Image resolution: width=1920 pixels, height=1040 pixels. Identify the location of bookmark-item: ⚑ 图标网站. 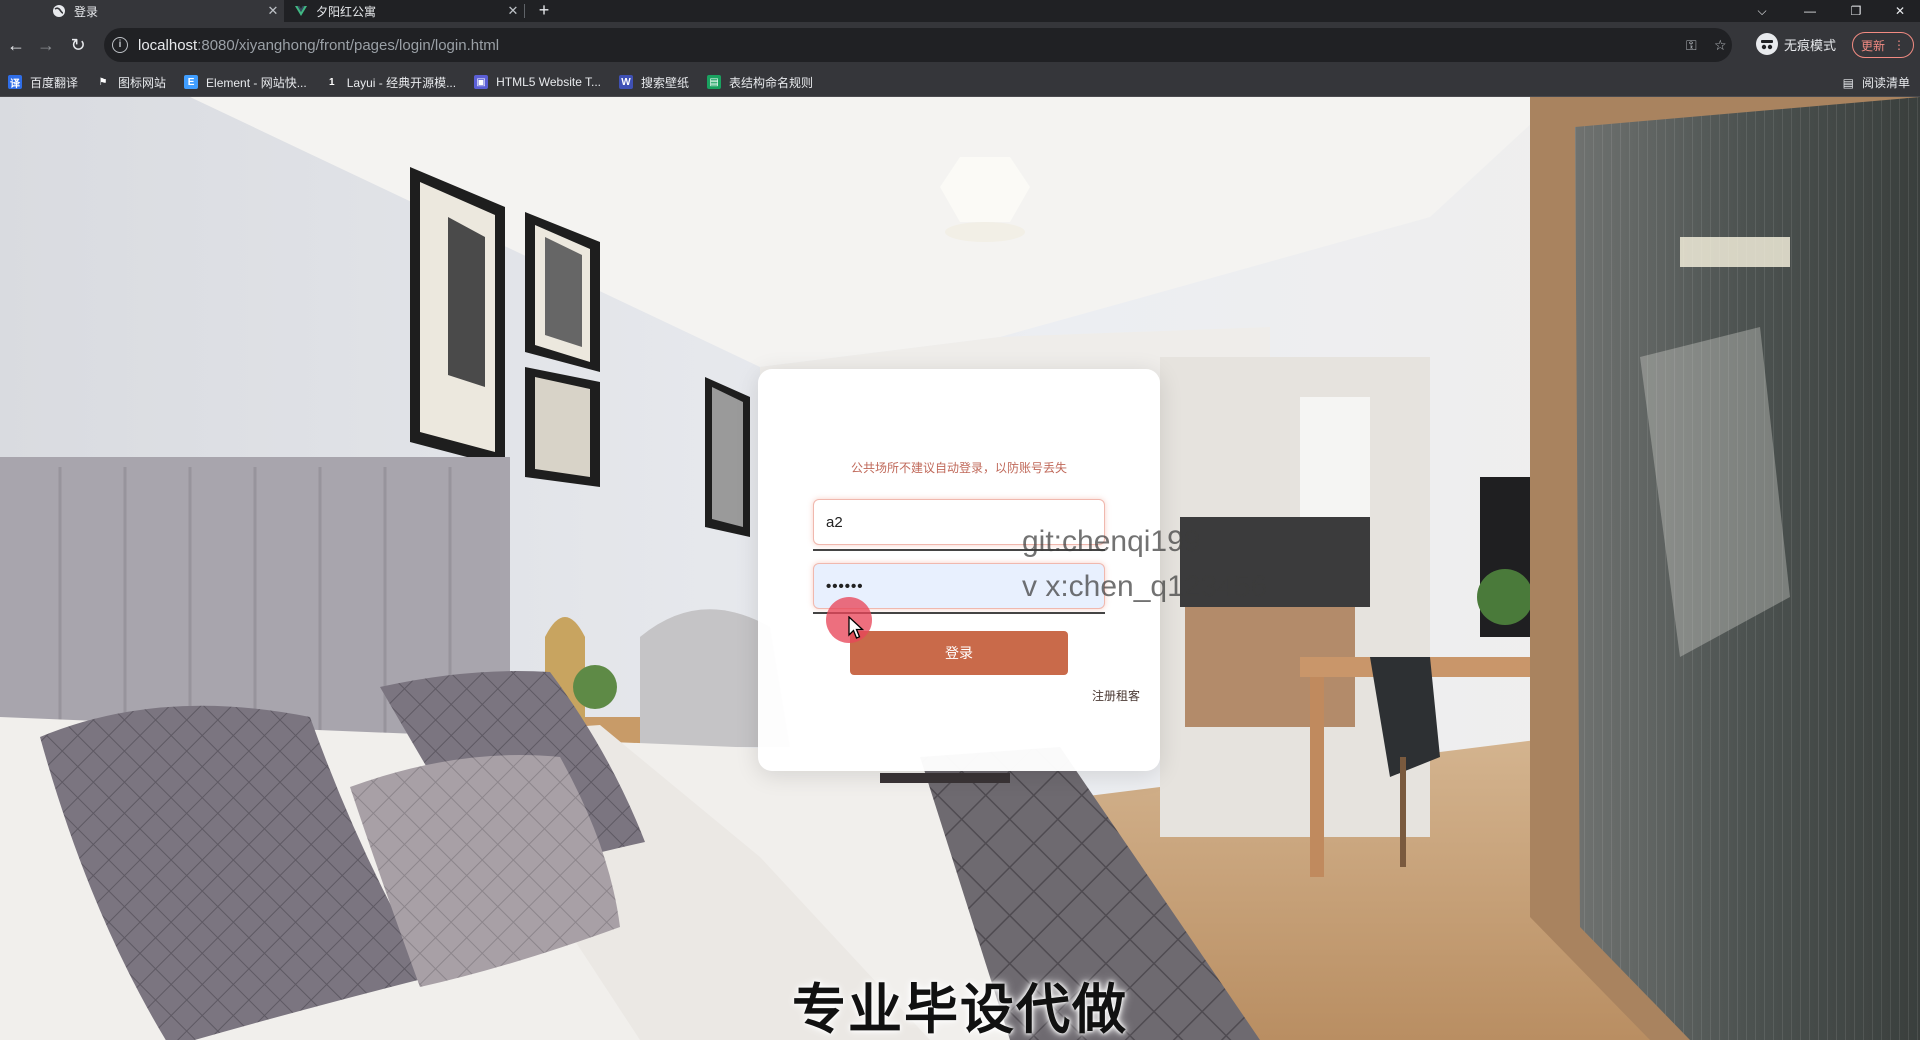
(131, 82).